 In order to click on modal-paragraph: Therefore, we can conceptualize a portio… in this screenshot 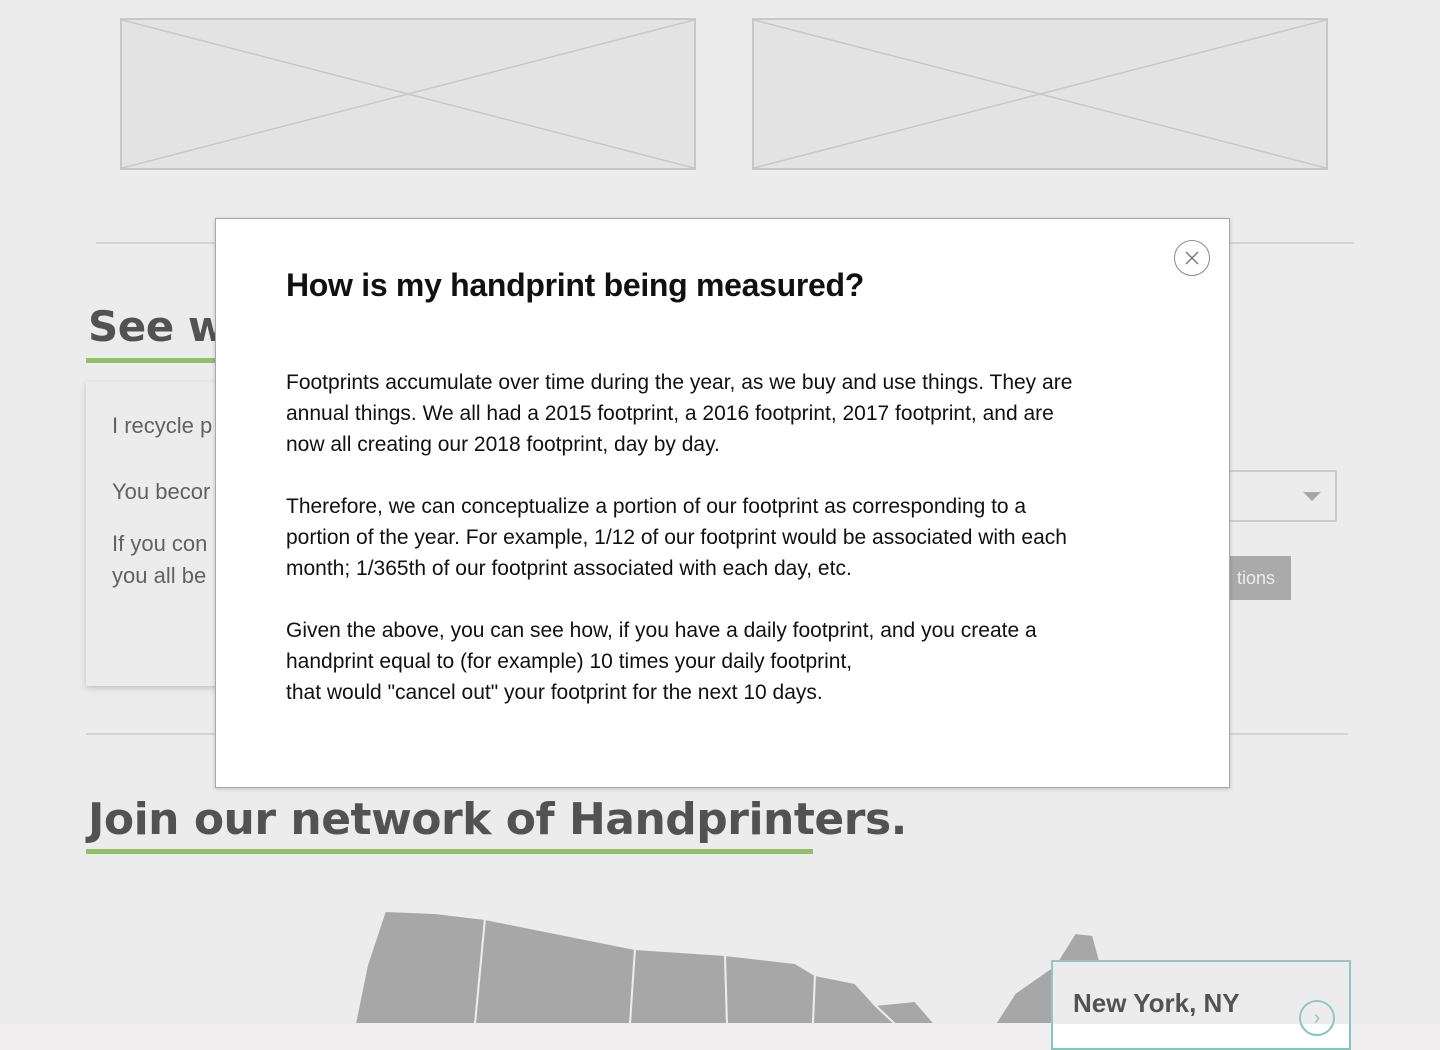, I will do `click(676, 537)`.